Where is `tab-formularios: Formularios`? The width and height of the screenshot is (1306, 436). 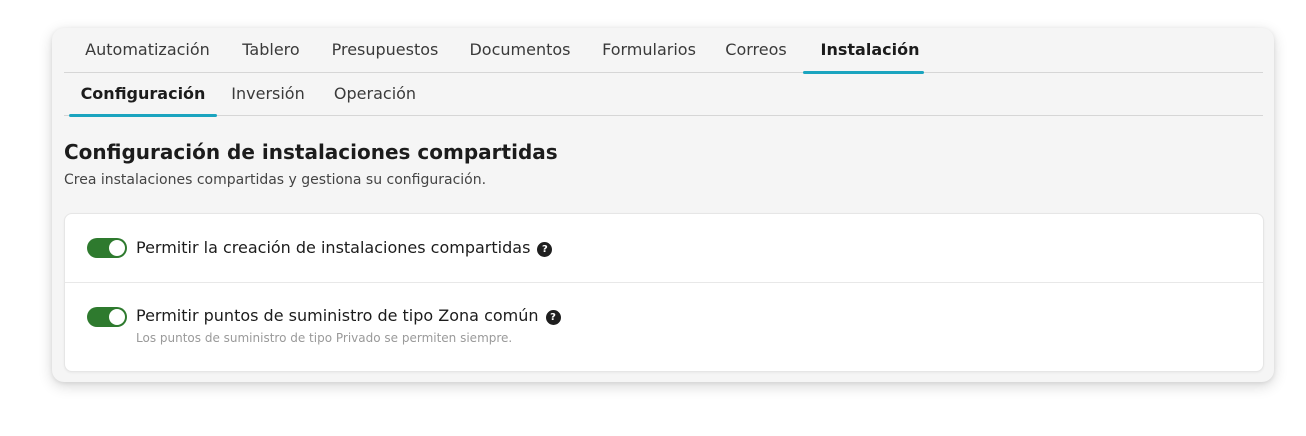
tab-formularios: Formularios is located at coordinates (649, 50).